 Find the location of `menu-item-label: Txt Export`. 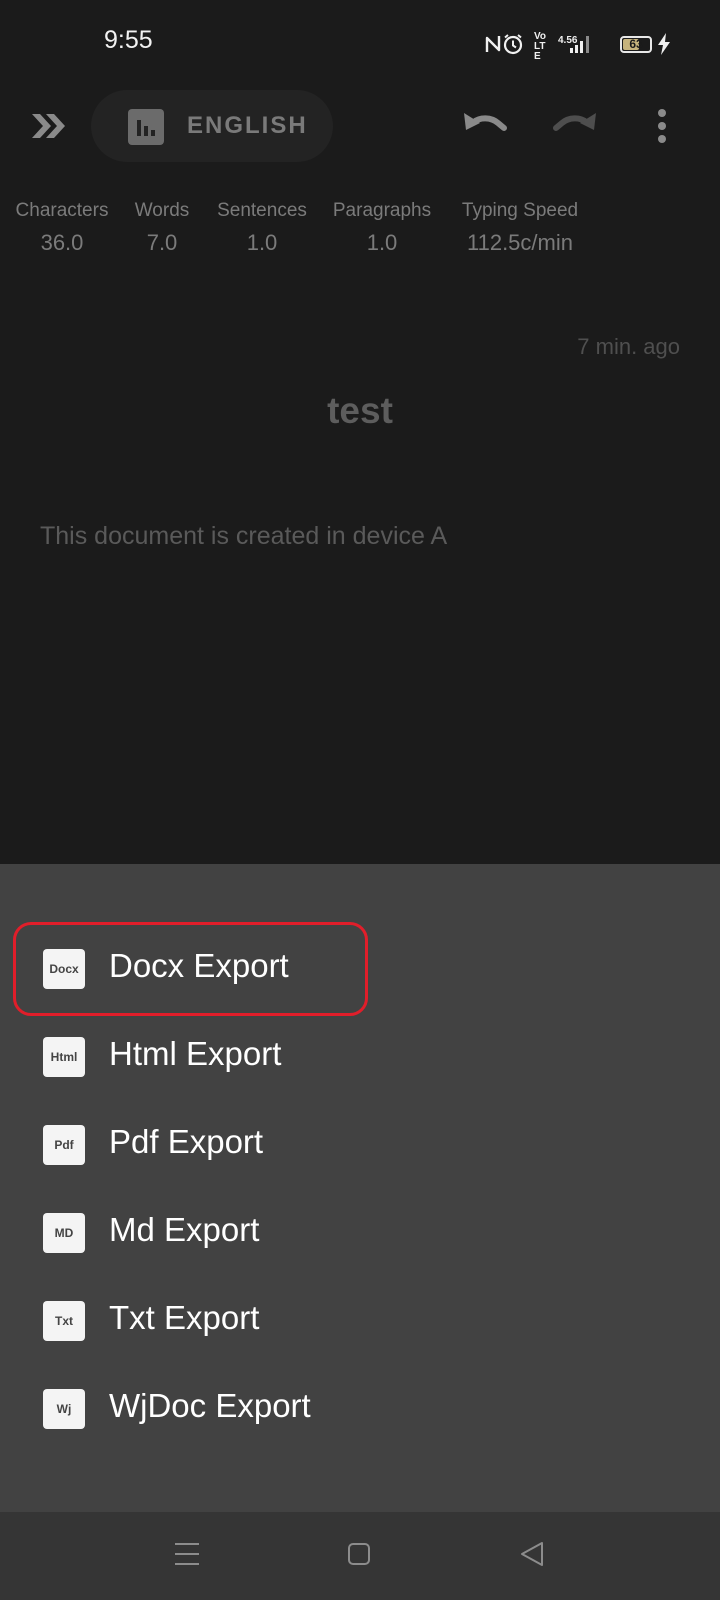

menu-item-label: Txt Export is located at coordinates (184, 1317).